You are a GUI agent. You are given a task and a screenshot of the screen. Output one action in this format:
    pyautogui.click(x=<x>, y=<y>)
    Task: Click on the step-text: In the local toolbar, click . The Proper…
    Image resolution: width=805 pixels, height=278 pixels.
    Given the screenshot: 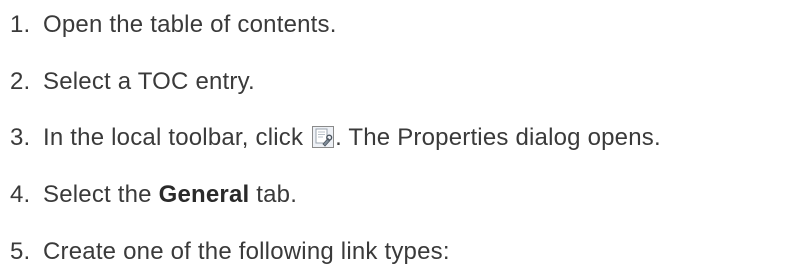 What is the action you would take?
    pyautogui.click(x=352, y=138)
    